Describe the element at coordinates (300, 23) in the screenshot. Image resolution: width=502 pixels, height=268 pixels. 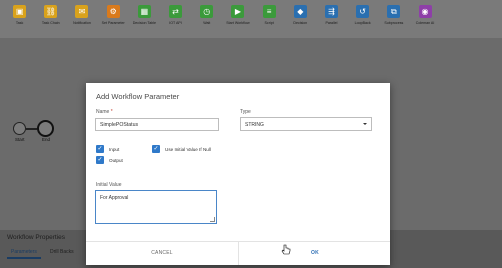
I see `toolbar-item-label: Decision` at that location.